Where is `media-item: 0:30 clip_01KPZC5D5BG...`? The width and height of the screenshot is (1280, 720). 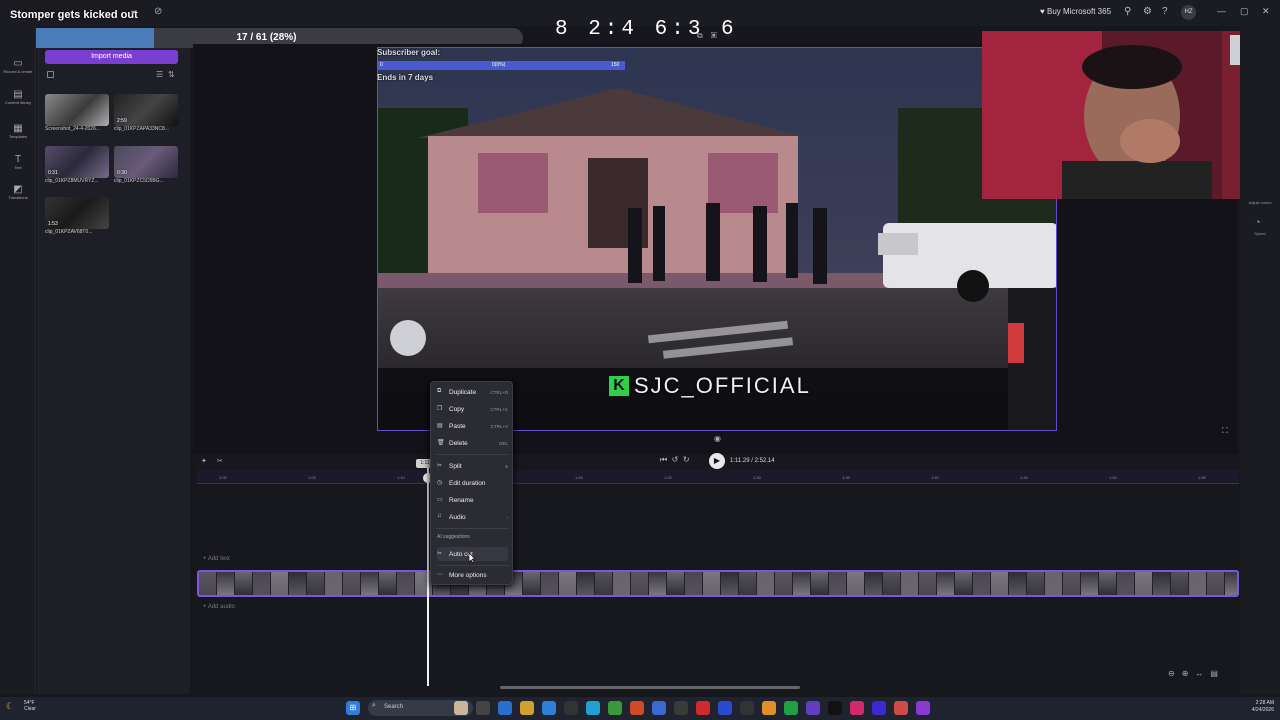
media-item: 0:30 clip_01KPZC5D5BG... is located at coordinates (146, 165).